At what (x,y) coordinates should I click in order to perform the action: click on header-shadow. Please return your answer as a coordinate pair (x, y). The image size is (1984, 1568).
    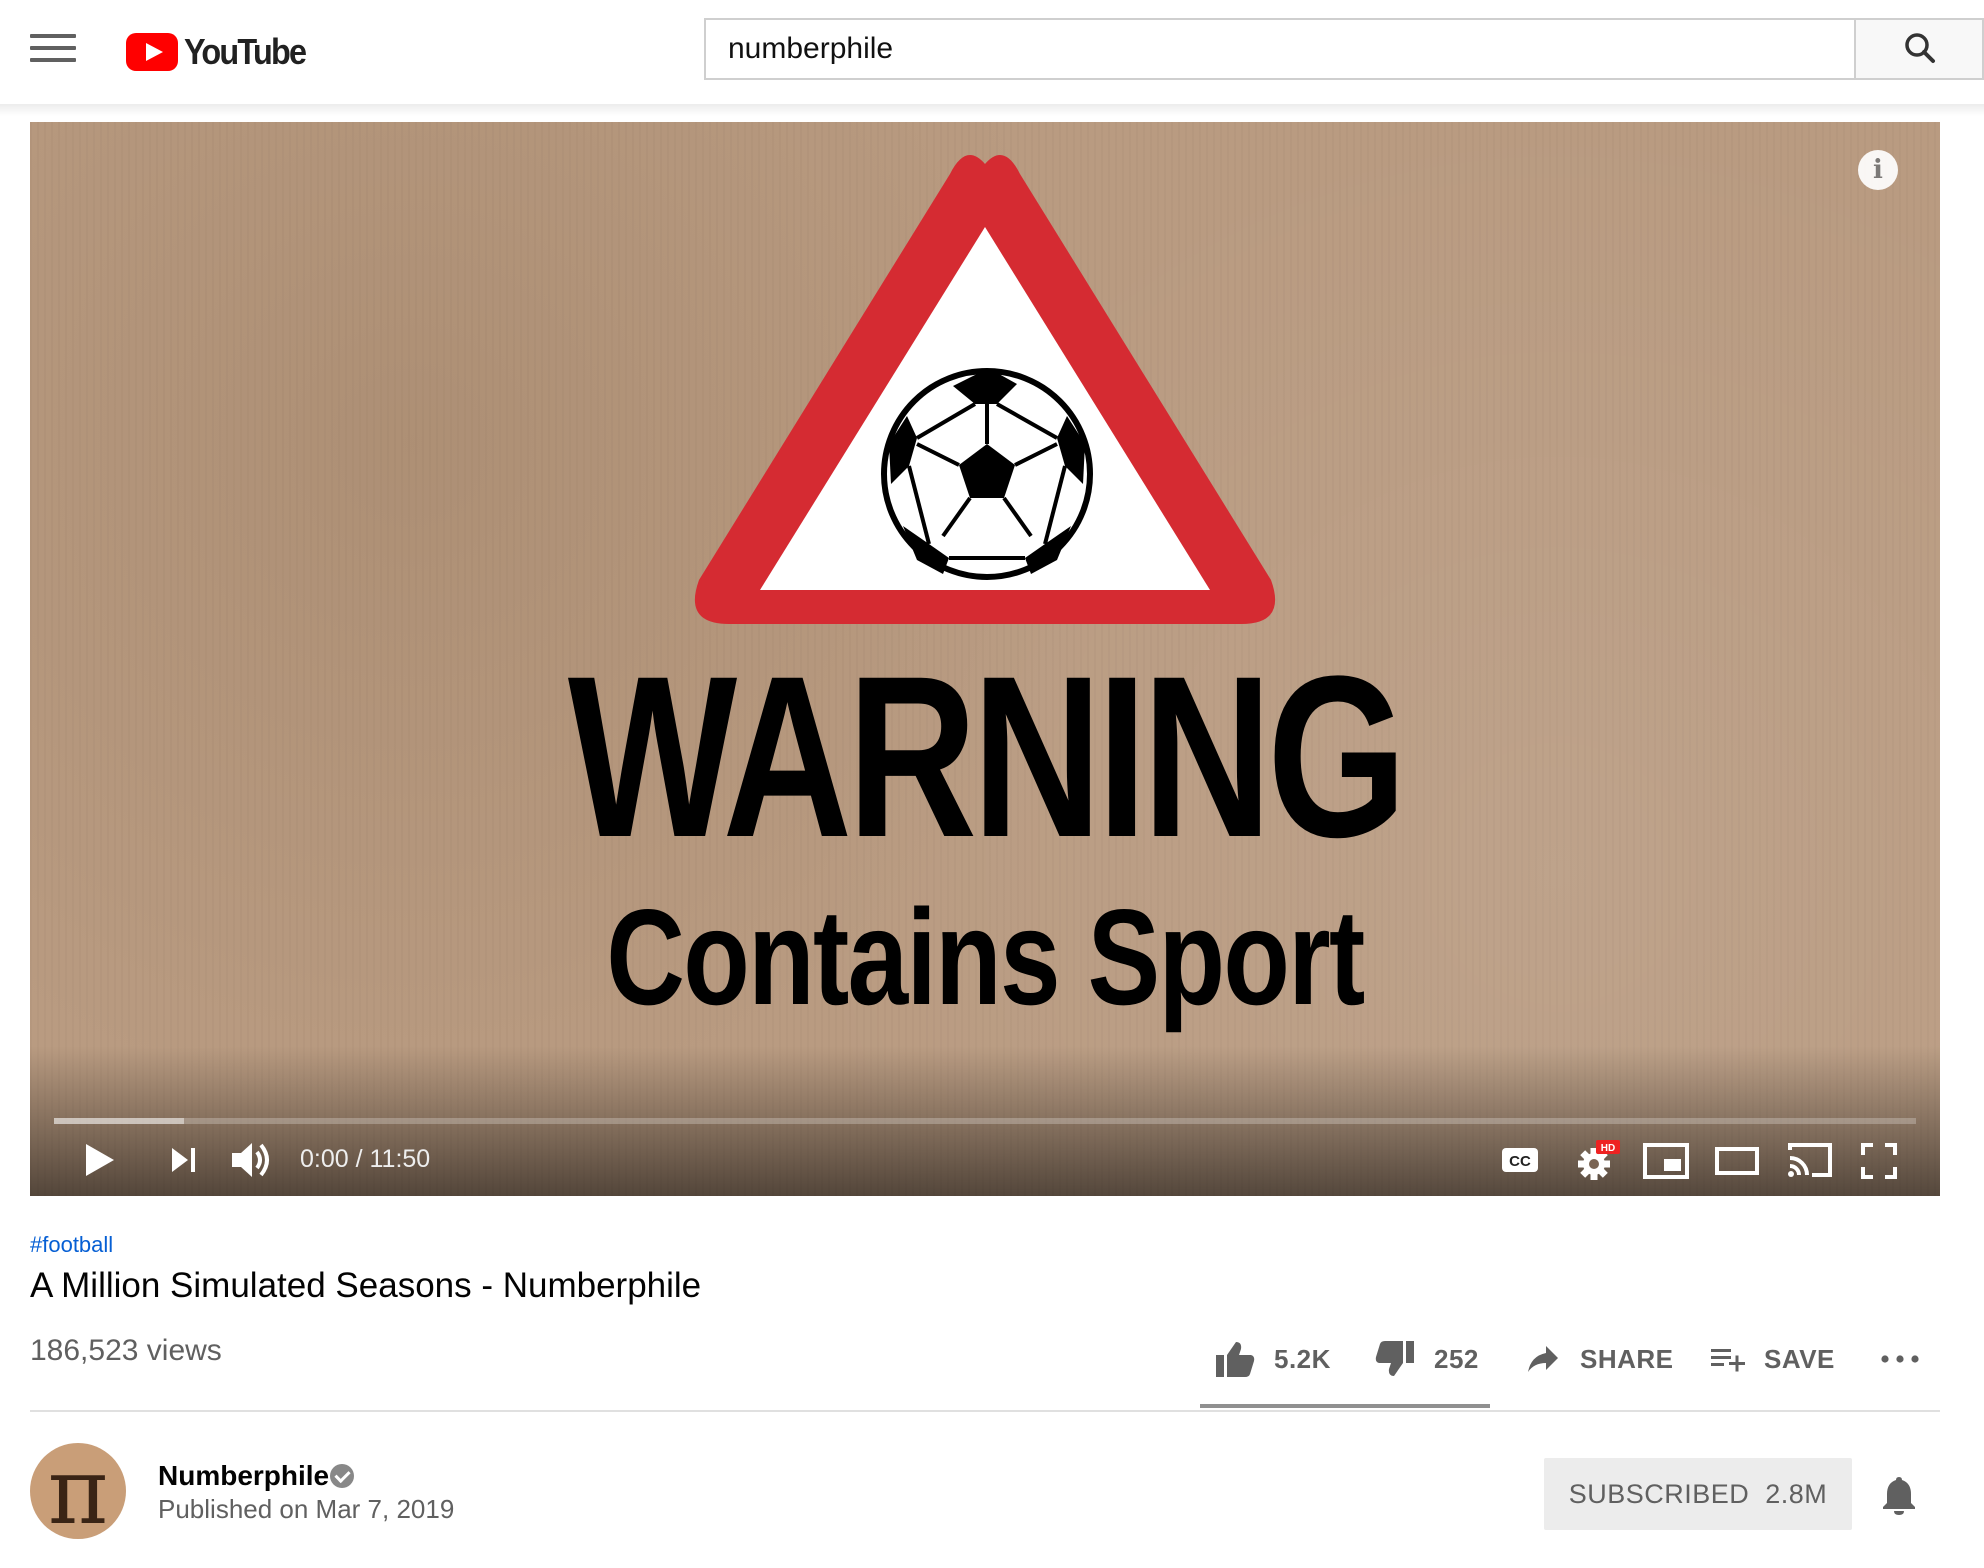
    Looking at the image, I should click on (992, 110).